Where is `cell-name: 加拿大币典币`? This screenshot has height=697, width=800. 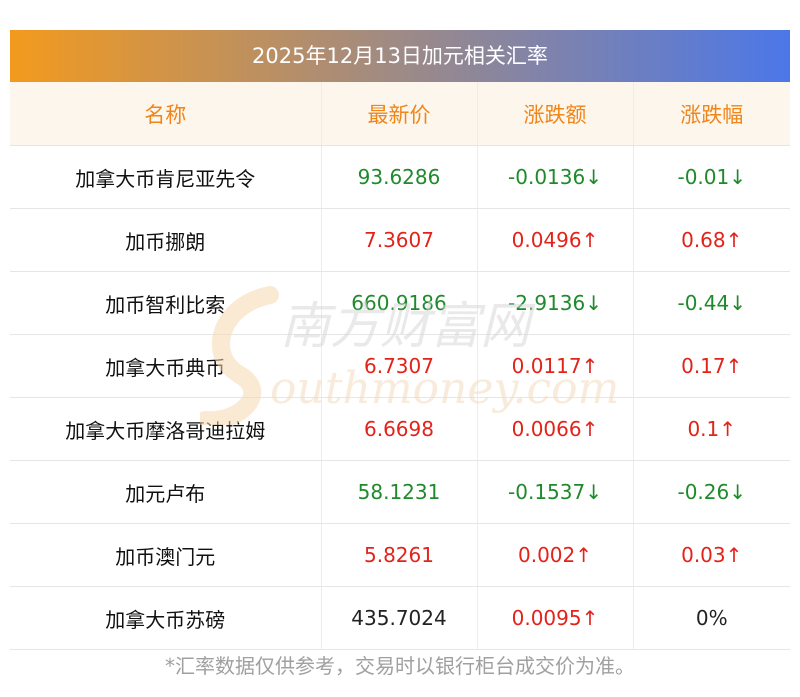 cell-name: 加拿大币典币 is located at coordinates (166, 366).